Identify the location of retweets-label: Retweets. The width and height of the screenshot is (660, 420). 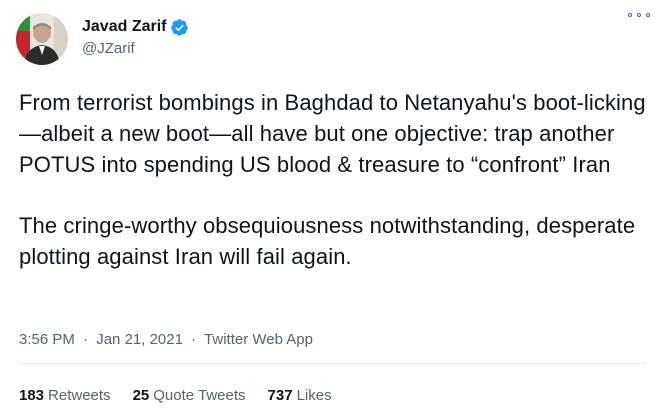
(79, 395).